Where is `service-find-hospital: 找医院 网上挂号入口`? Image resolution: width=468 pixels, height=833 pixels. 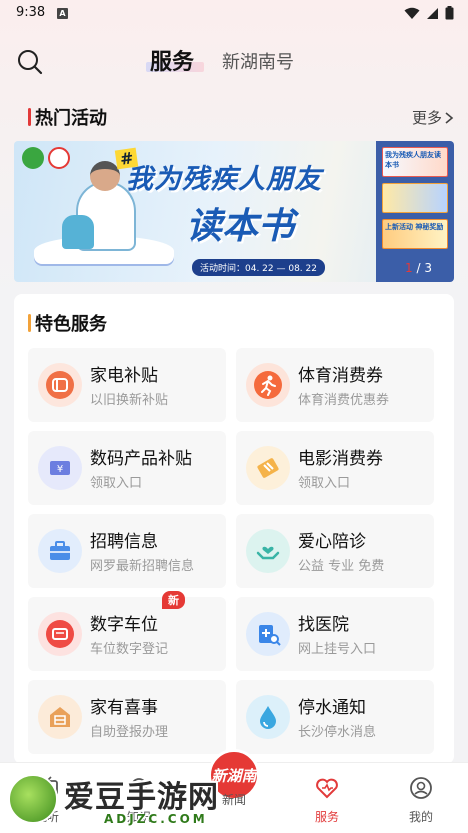
service-find-hospital: 找医院 网上挂号入口 is located at coordinates (335, 634).